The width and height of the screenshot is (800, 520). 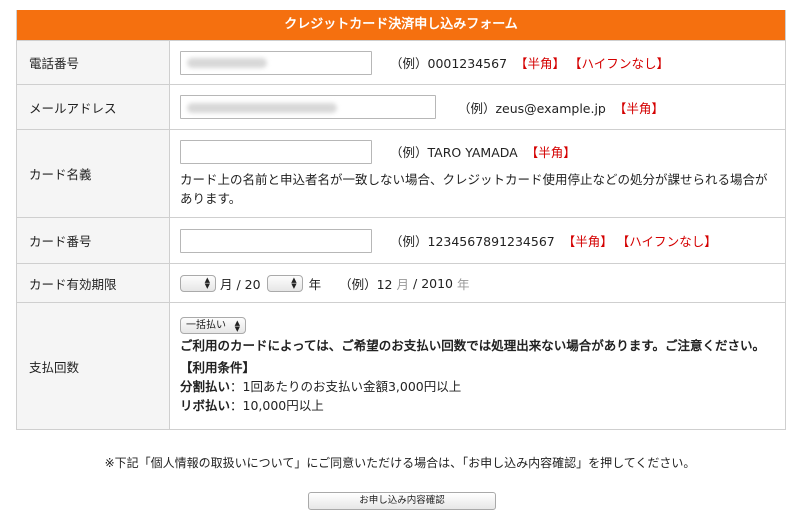 What do you see at coordinates (315, 284) in the screenshot?
I see `expiry-year-unit: 年` at bounding box center [315, 284].